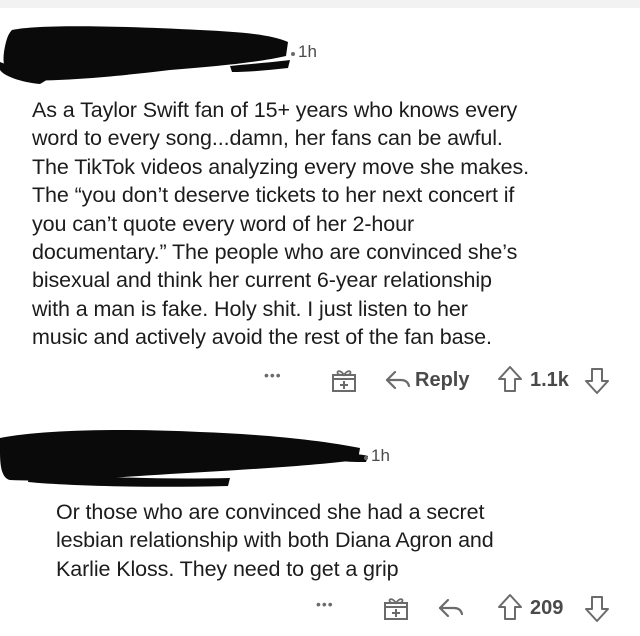 The image size is (640, 636). Describe the element at coordinates (597, 609) in the screenshot. I see `downvote-arrow-icon` at that location.